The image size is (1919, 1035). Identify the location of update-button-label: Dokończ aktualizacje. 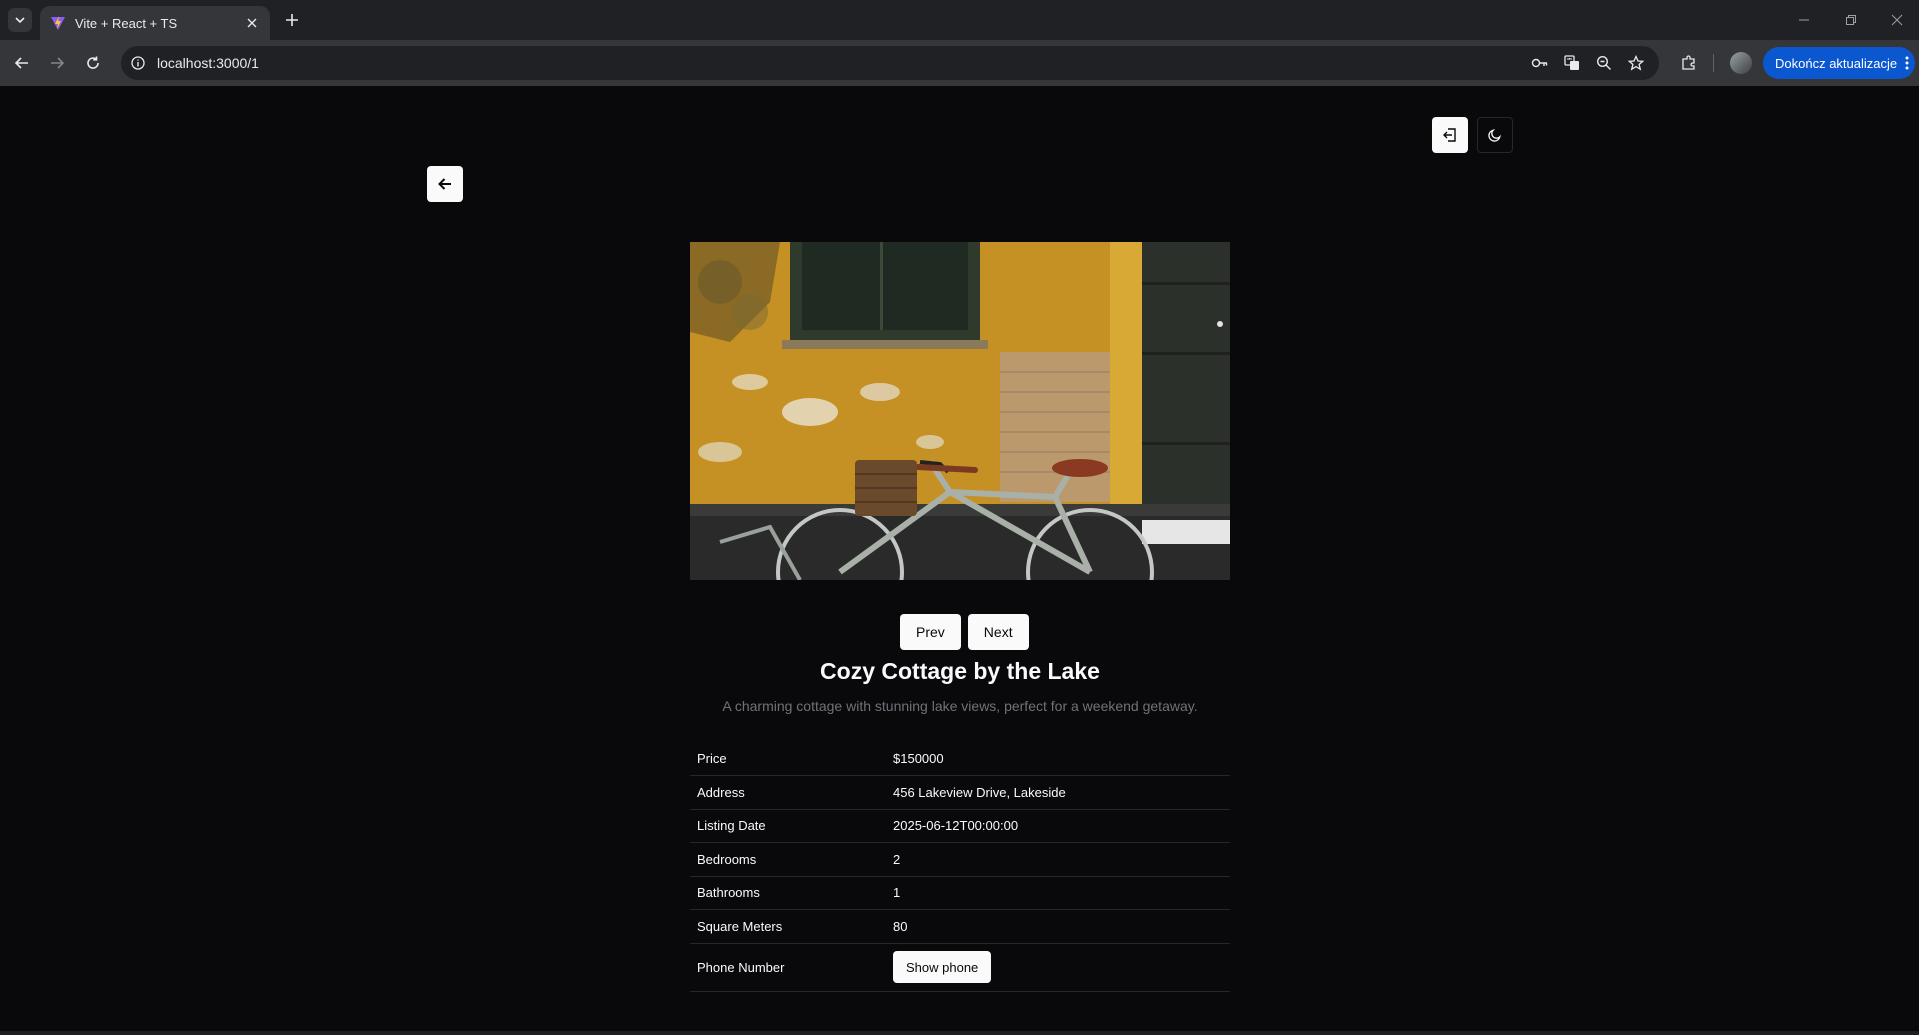
(1836, 63).